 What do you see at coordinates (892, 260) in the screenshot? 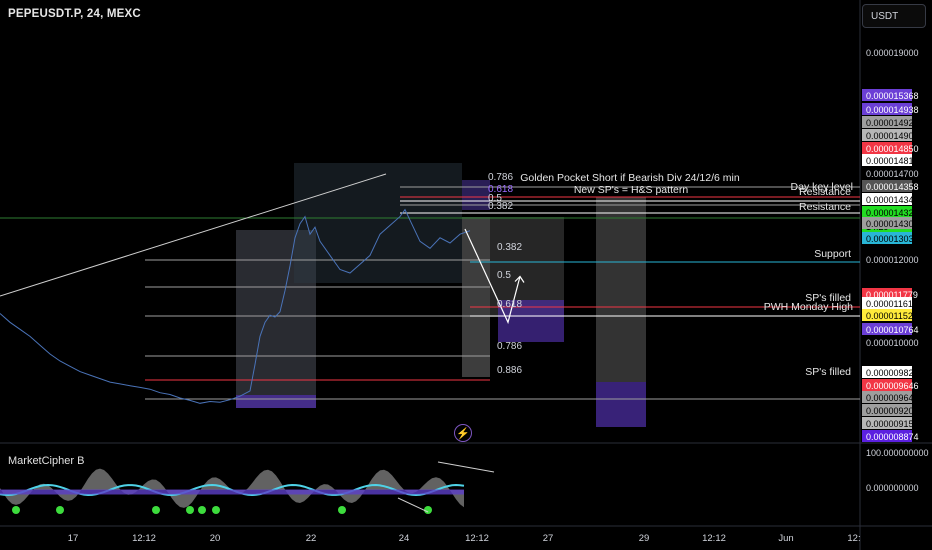
I see `price-label: 0.000012000` at bounding box center [892, 260].